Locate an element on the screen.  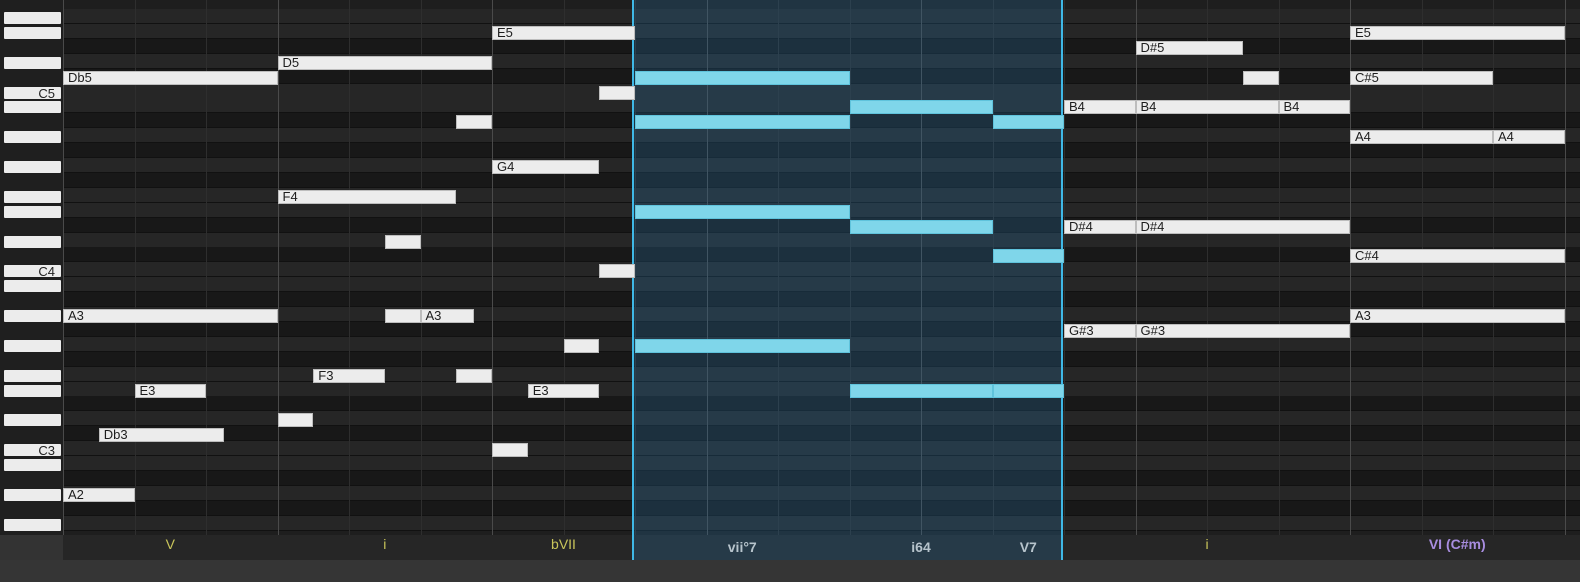
chord-label: VI (C#m) is located at coordinates (1457, 547).